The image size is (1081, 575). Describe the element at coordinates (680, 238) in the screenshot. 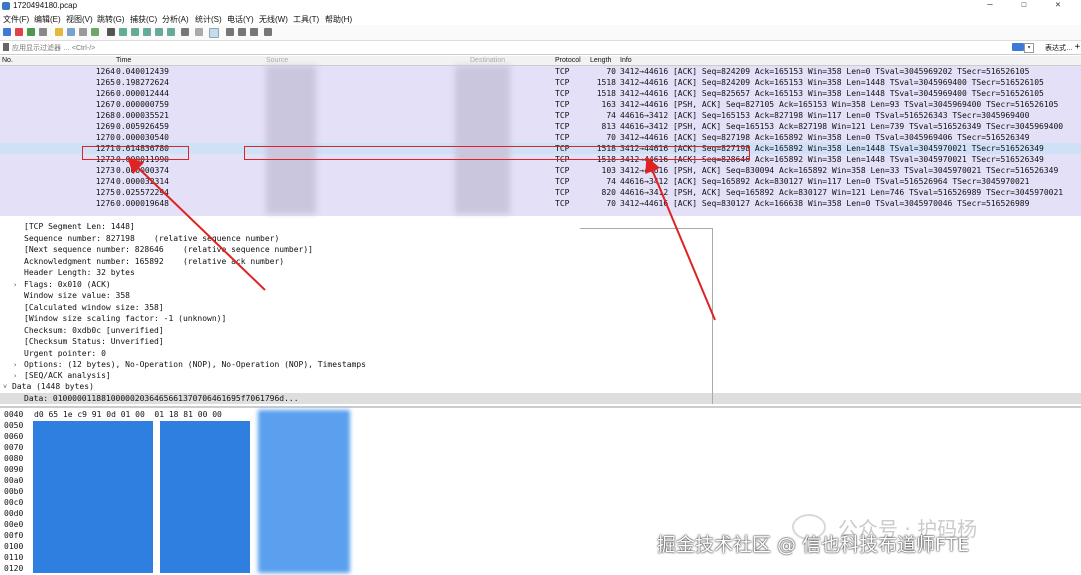

I see `arrow-to-seq` at that location.